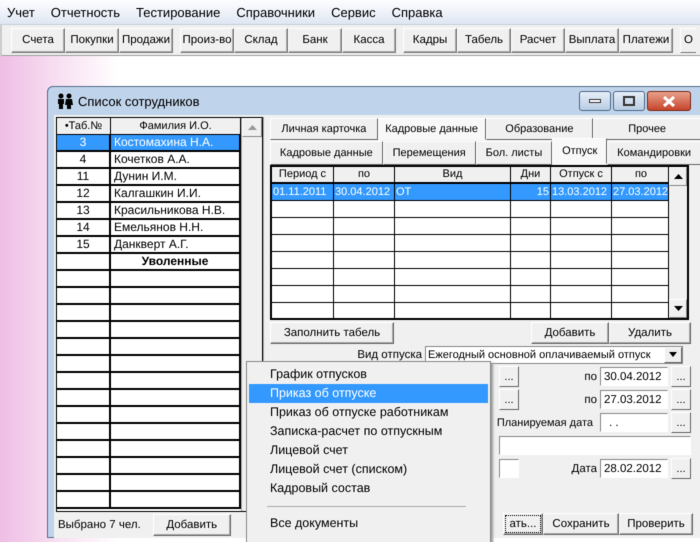  Describe the element at coordinates (332, 333) in the screenshot. I see `fill-timesheet-button: Заполнить табель` at that location.